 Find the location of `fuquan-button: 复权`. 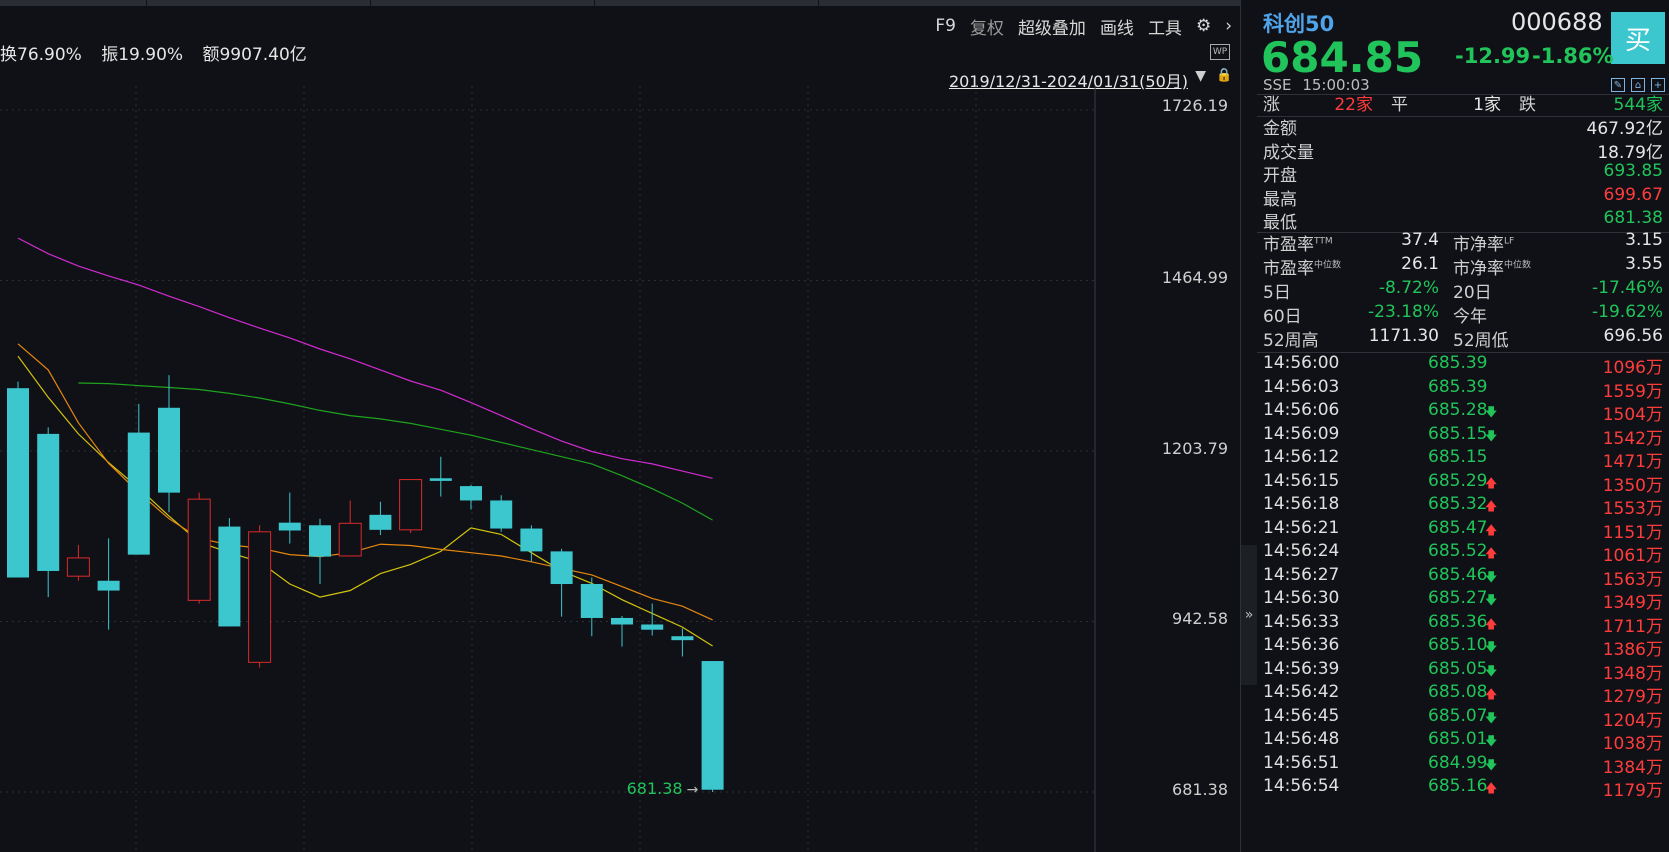

fuquan-button: 复权 is located at coordinates (987, 26).